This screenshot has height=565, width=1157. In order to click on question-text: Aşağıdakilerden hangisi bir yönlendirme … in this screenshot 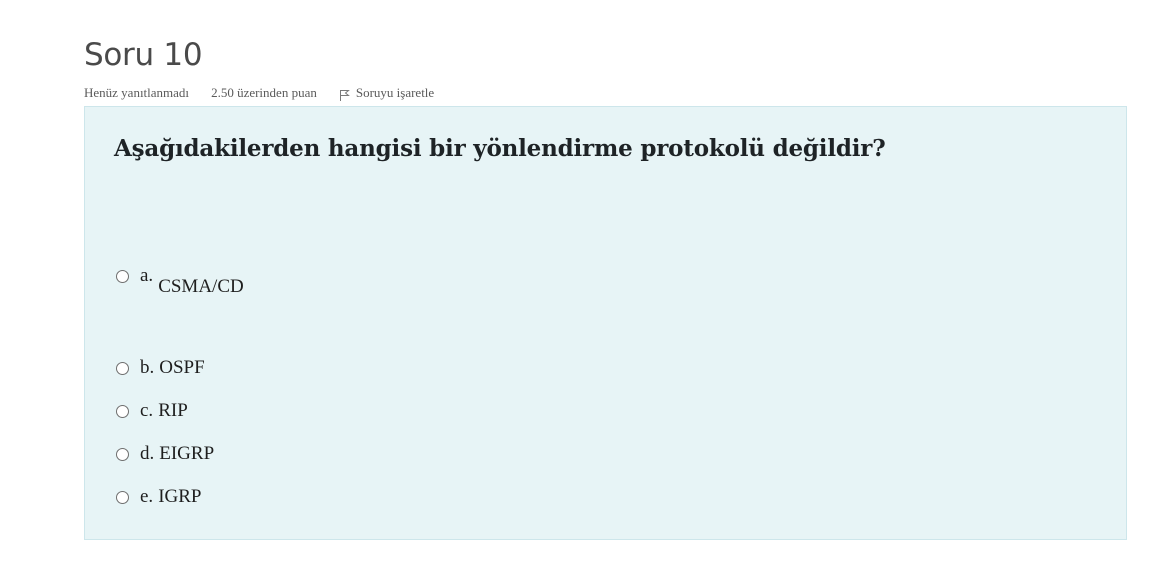, I will do `click(500, 148)`.